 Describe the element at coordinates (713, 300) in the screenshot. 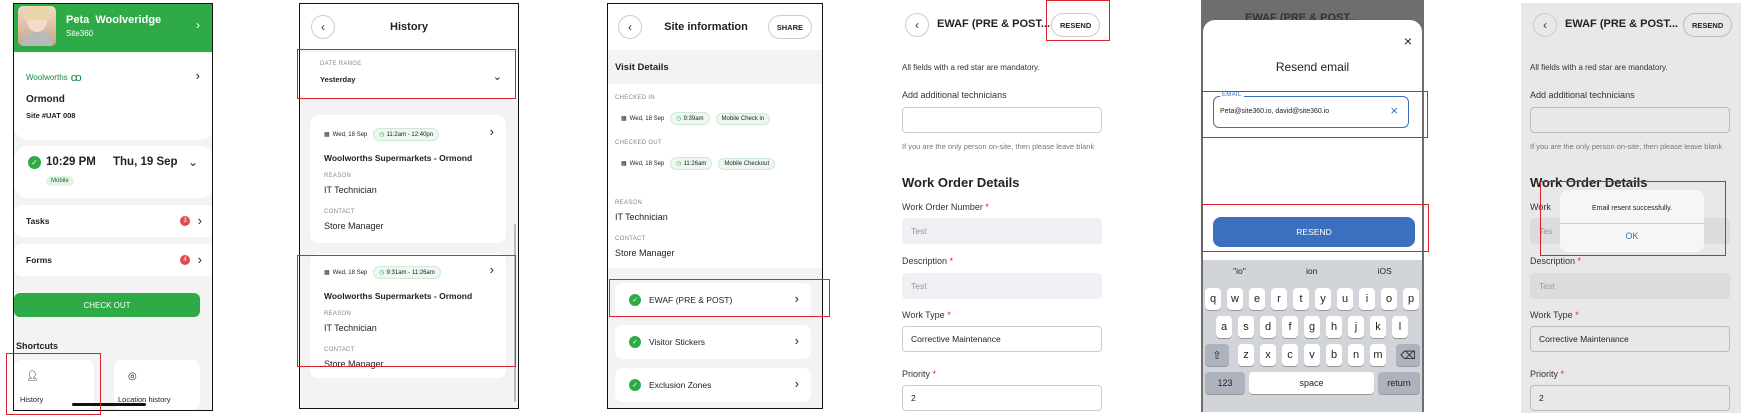

I see `form-row-ewaf: ✓ EWAF (PRE & POST) ›` at that location.